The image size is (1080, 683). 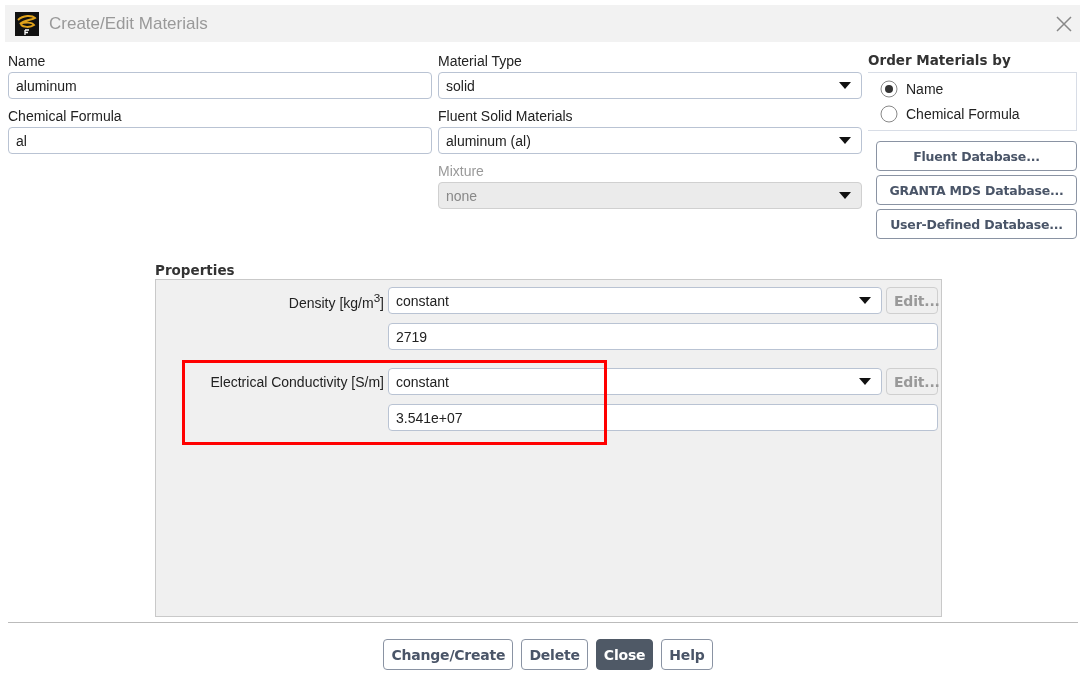 What do you see at coordinates (195, 270) in the screenshot?
I see `section-title: Properties` at bounding box center [195, 270].